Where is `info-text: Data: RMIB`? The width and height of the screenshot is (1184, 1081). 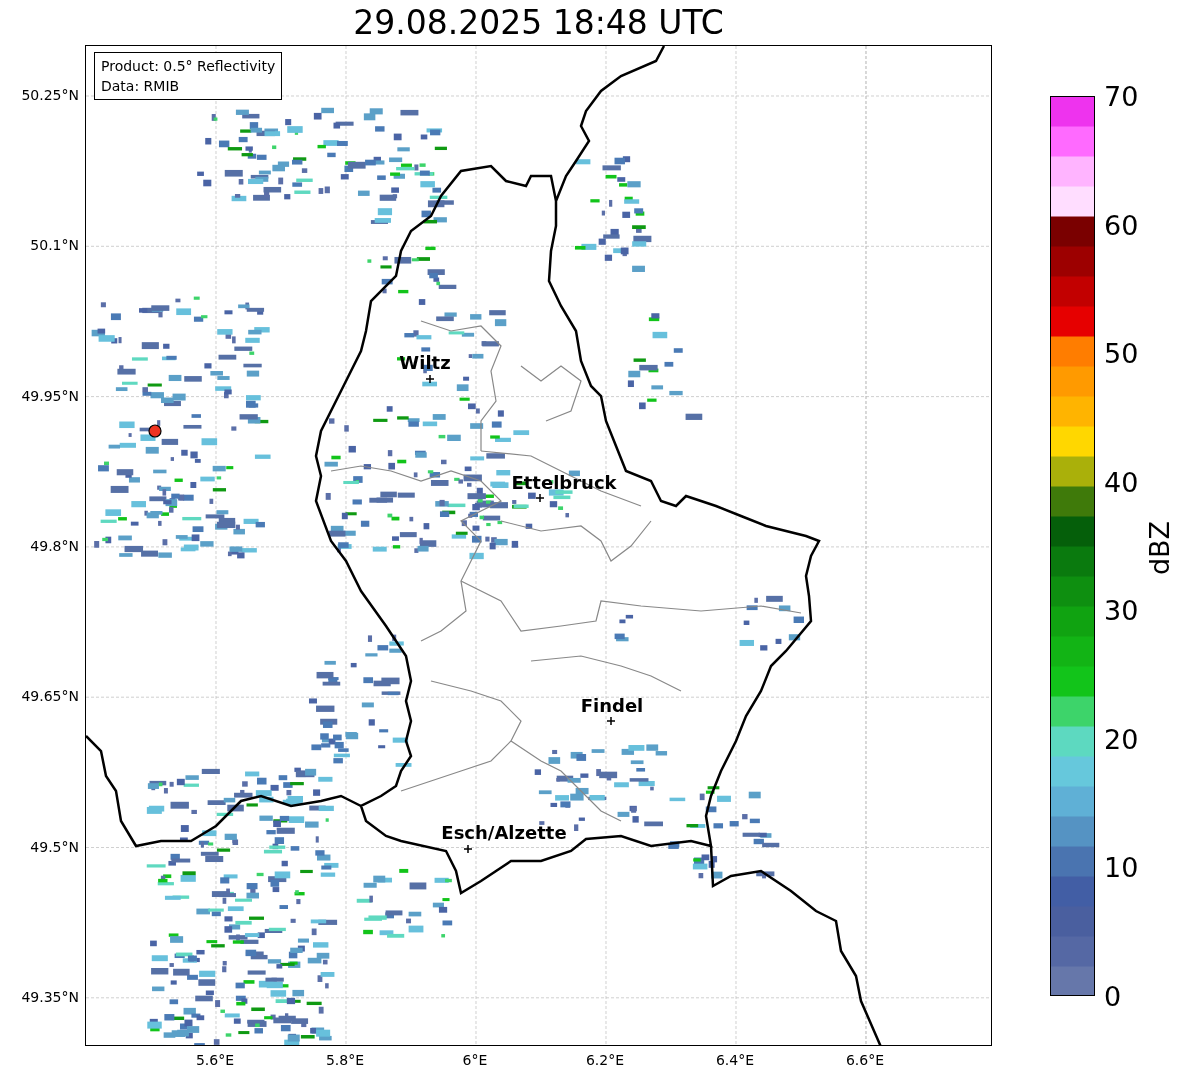 info-text: Data: RMIB is located at coordinates (141, 86).